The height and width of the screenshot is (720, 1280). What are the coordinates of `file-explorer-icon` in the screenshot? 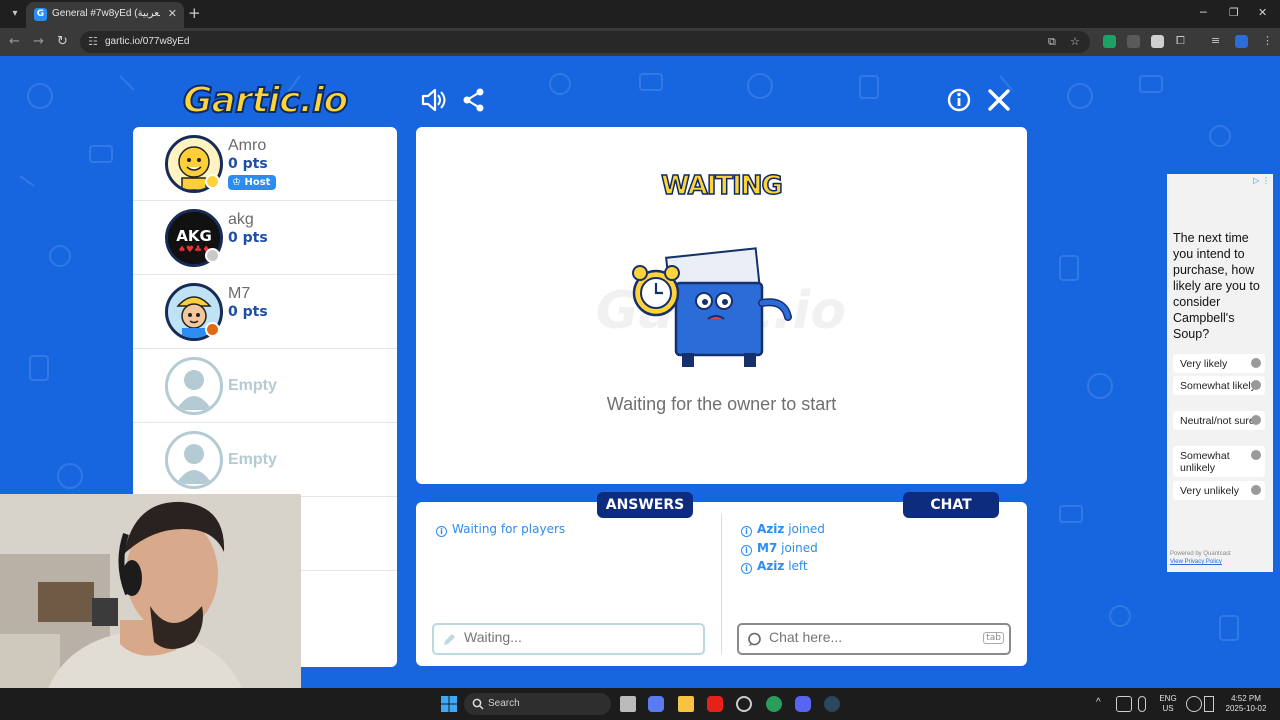 It's located at (686, 704).